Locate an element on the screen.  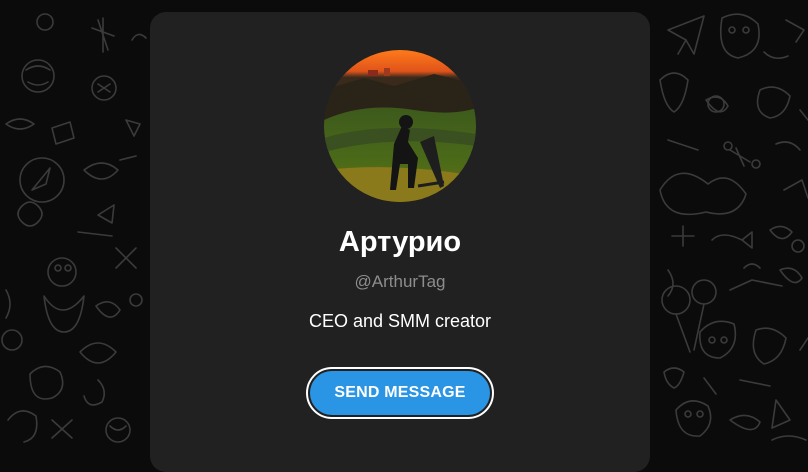
profile-name: Артурио is located at coordinates (400, 242).